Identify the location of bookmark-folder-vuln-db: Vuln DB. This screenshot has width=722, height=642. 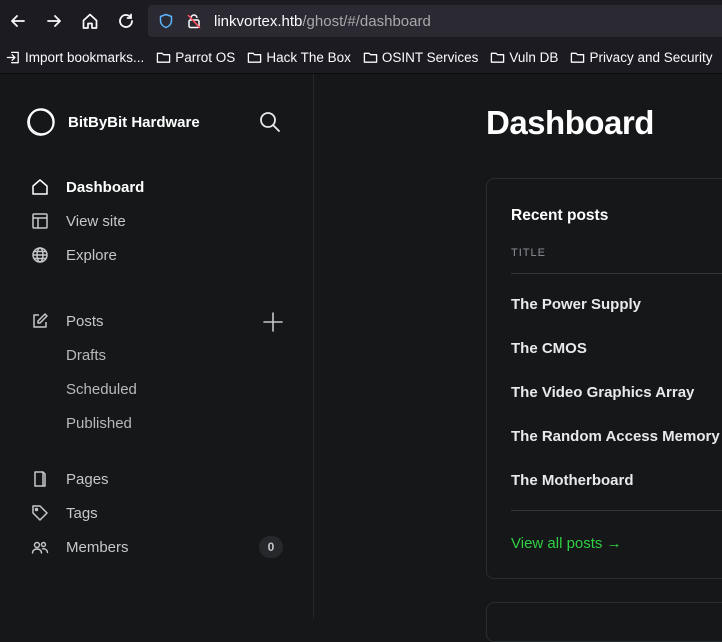
(524, 57).